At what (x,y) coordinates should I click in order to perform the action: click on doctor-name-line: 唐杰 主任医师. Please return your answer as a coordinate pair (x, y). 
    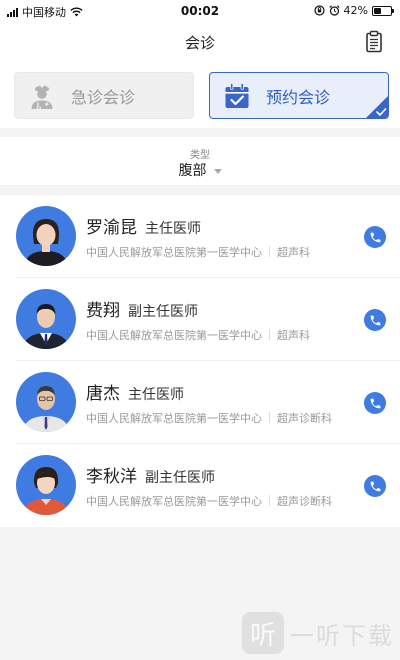
    Looking at the image, I should click on (135, 391).